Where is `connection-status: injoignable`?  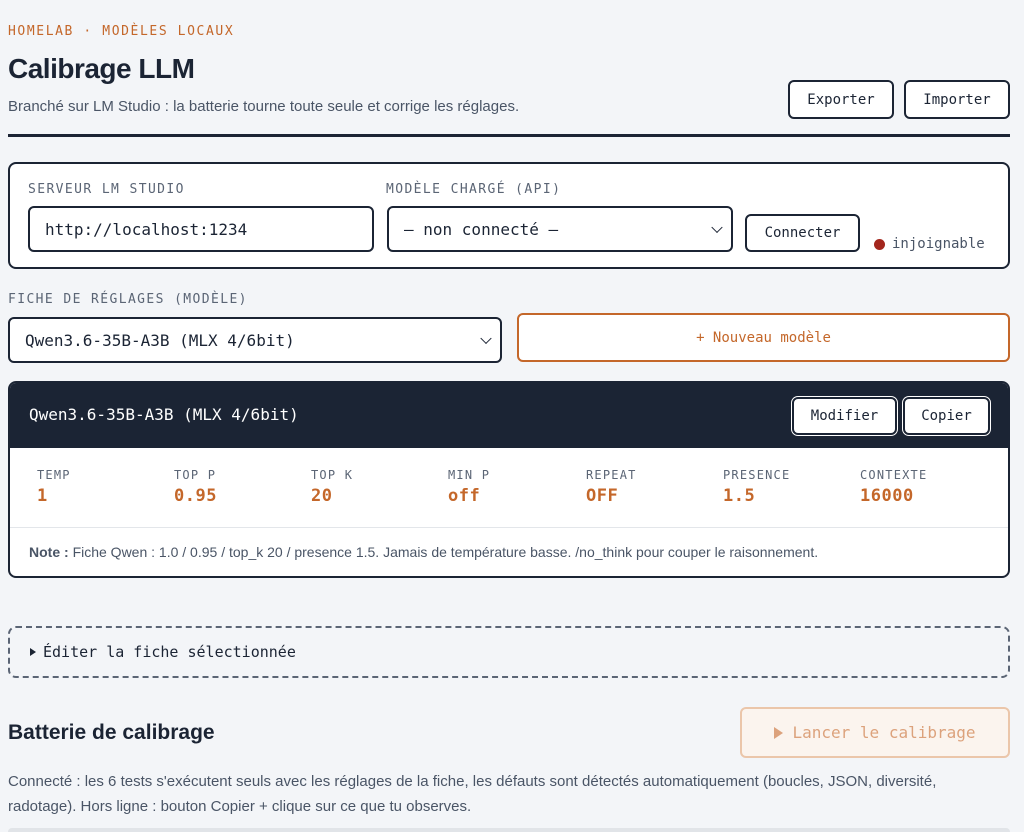 connection-status: injoignable is located at coordinates (929, 244).